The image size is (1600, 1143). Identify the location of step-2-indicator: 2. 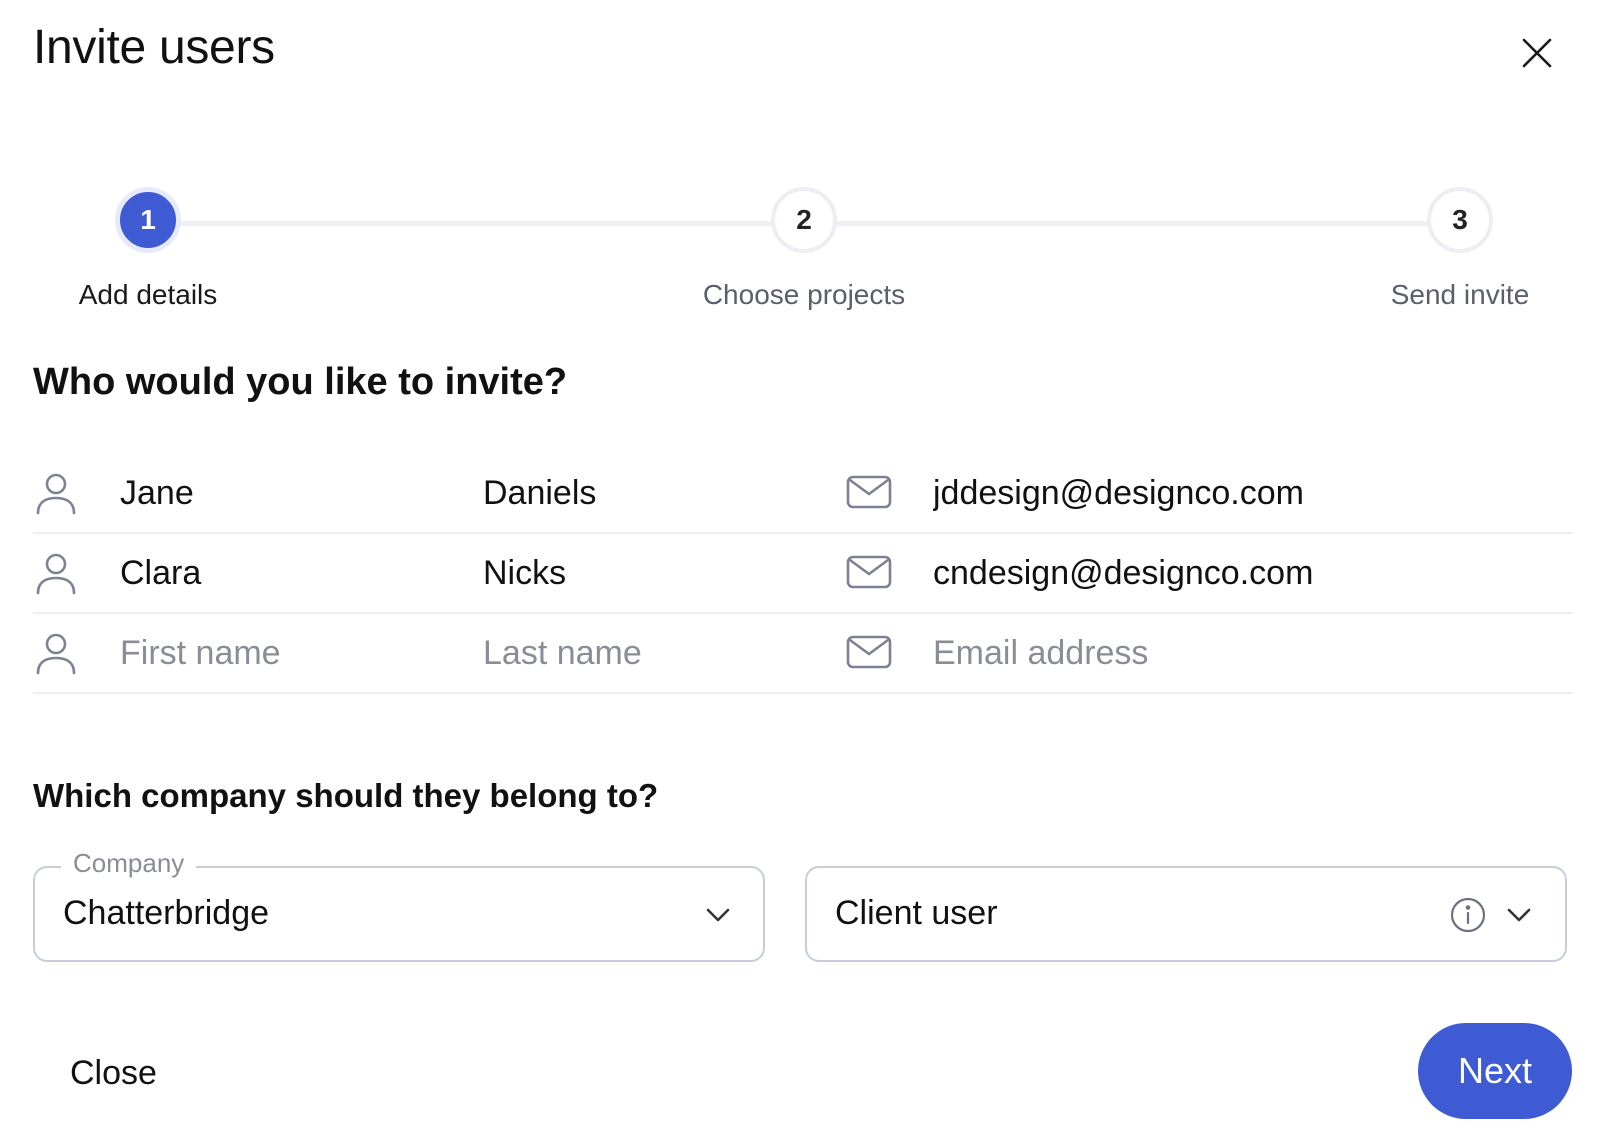
(804, 220).